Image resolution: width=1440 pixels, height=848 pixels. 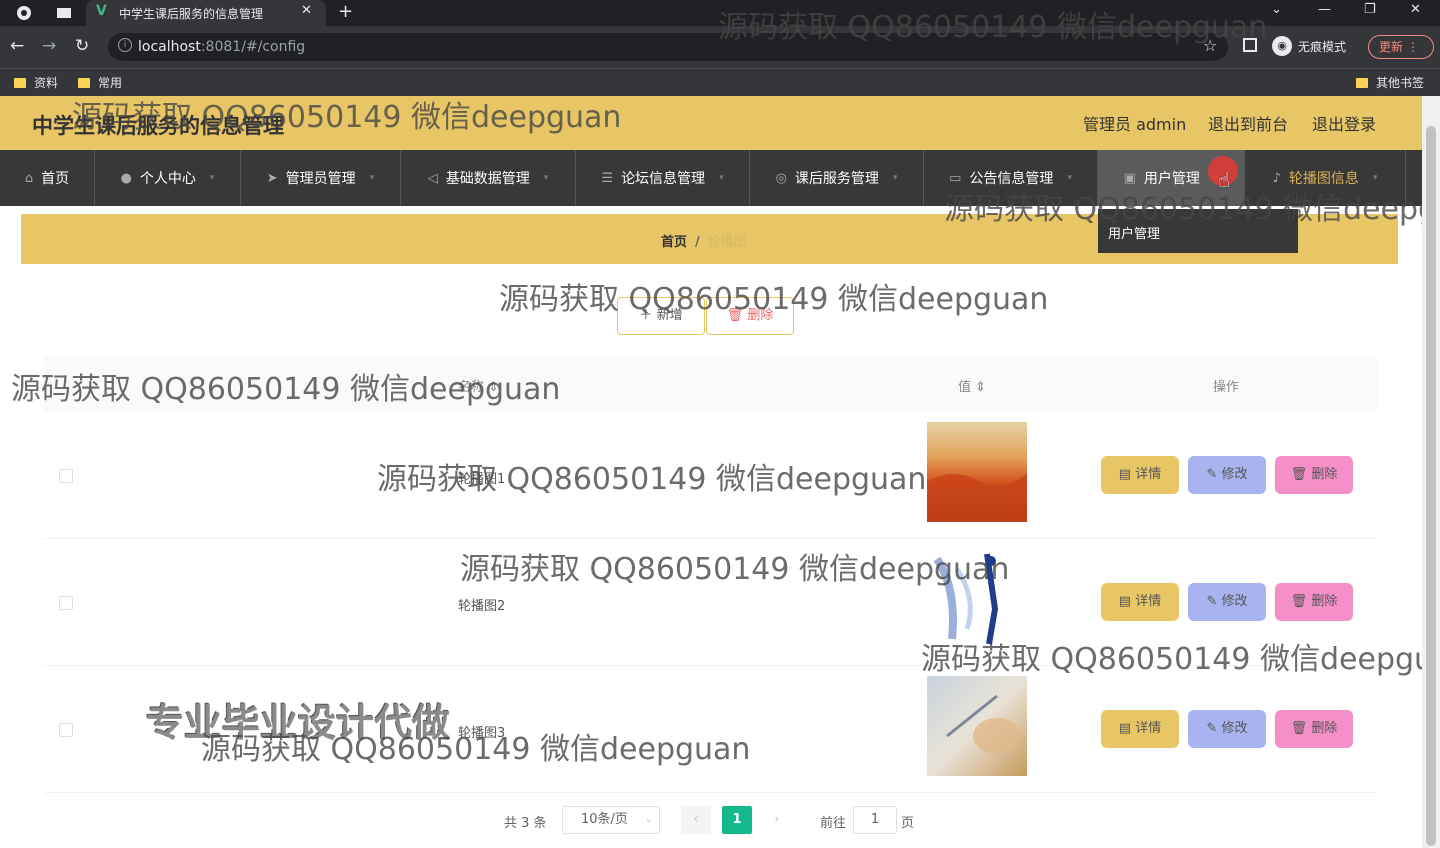 What do you see at coordinates (1276, 9) in the screenshot?
I see `tab-list-chevron-icon: ⌄` at bounding box center [1276, 9].